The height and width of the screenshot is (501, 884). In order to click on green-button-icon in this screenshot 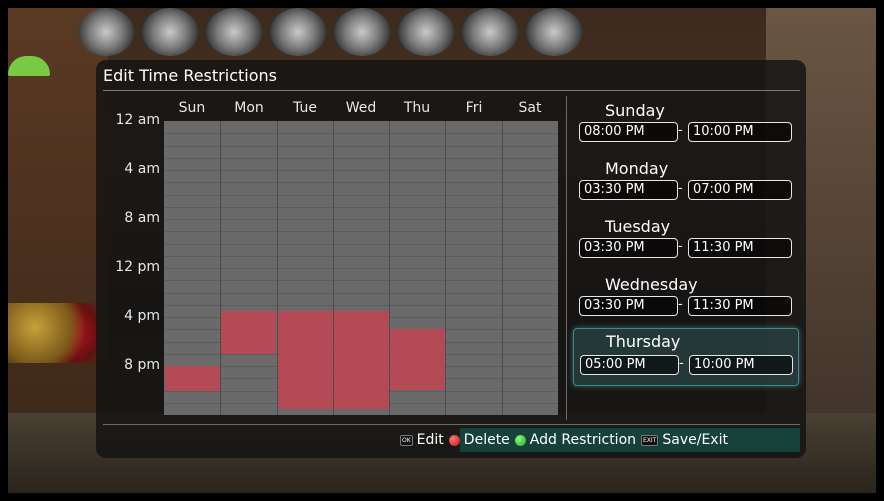, I will do `click(520, 440)`.